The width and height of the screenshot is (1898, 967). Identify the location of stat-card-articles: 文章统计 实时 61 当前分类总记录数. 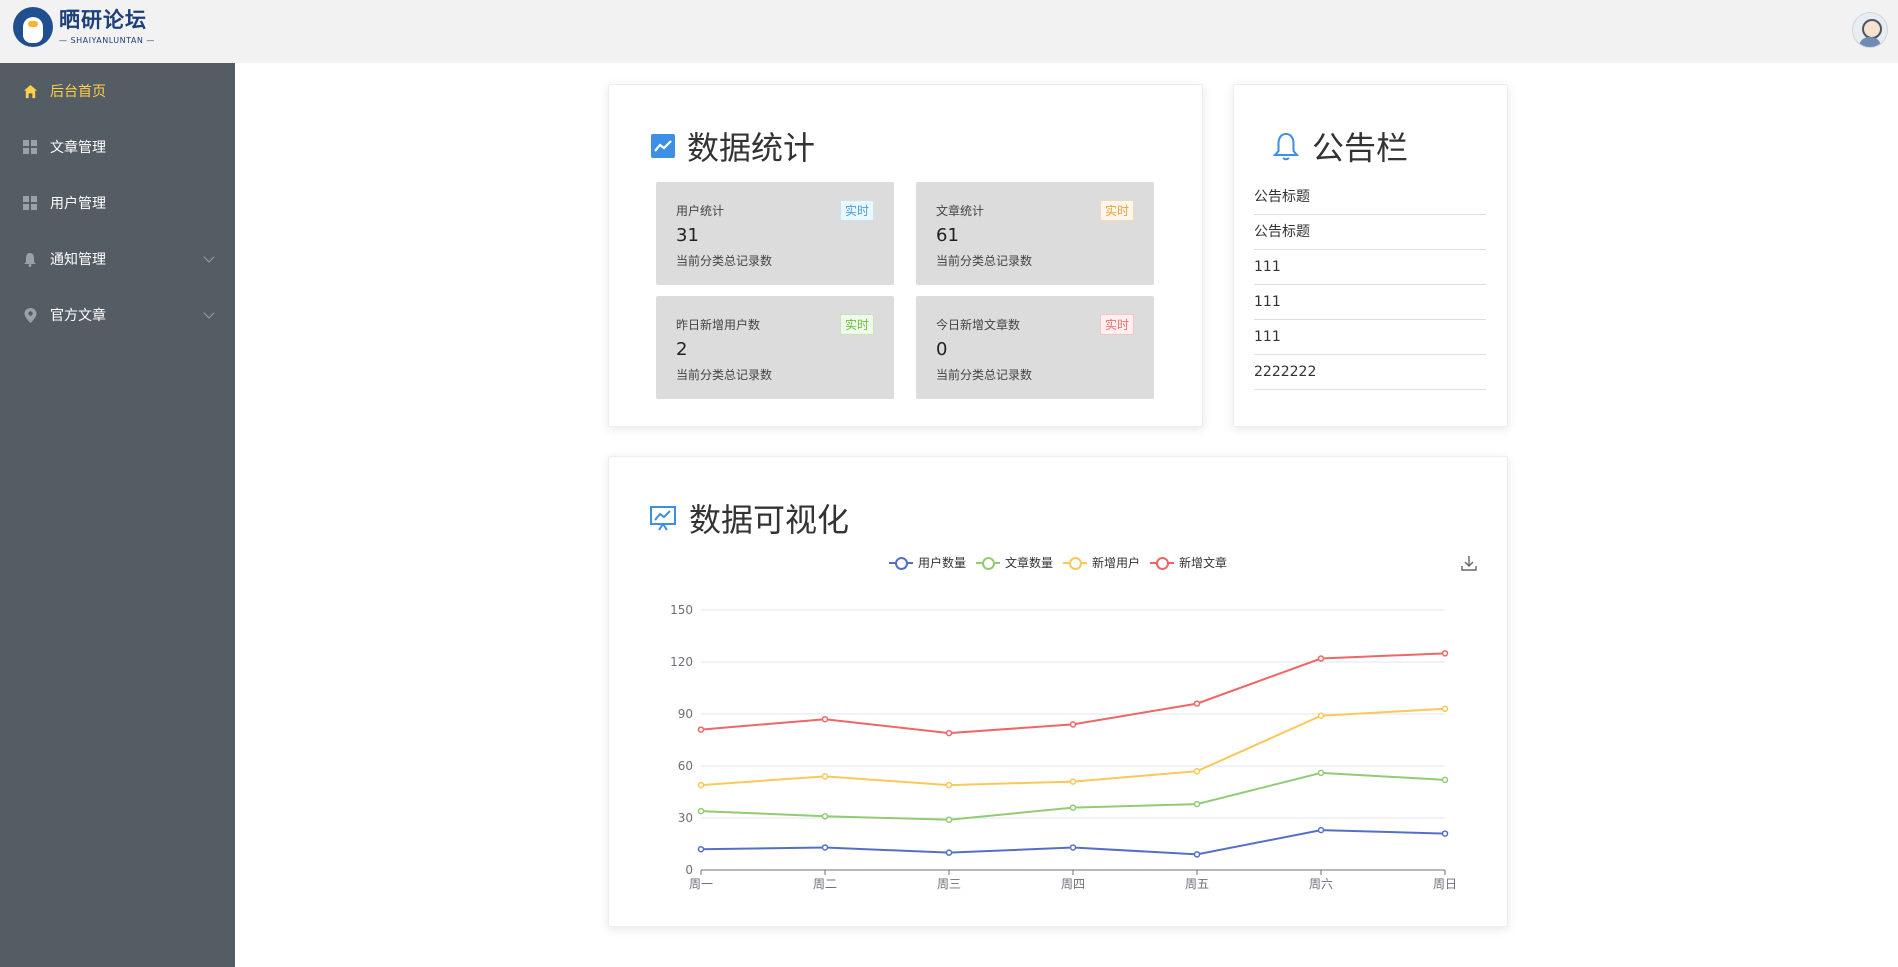
(1035, 233).